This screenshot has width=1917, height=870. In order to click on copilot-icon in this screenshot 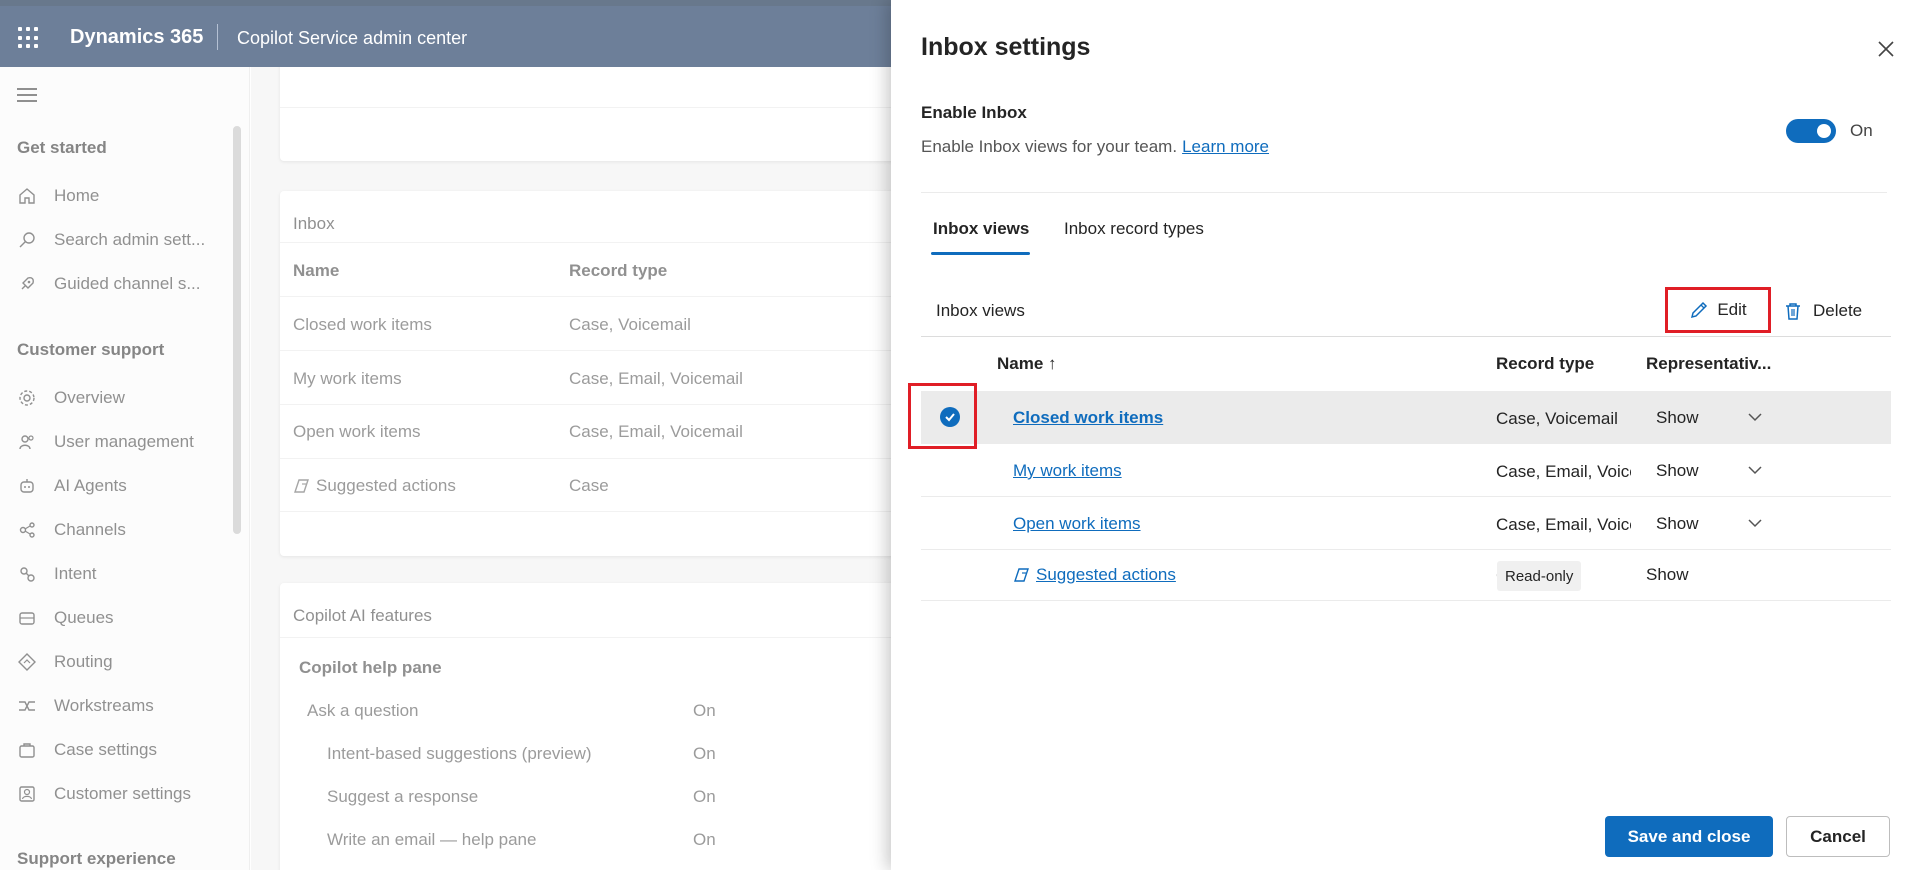, I will do `click(1021, 575)`.